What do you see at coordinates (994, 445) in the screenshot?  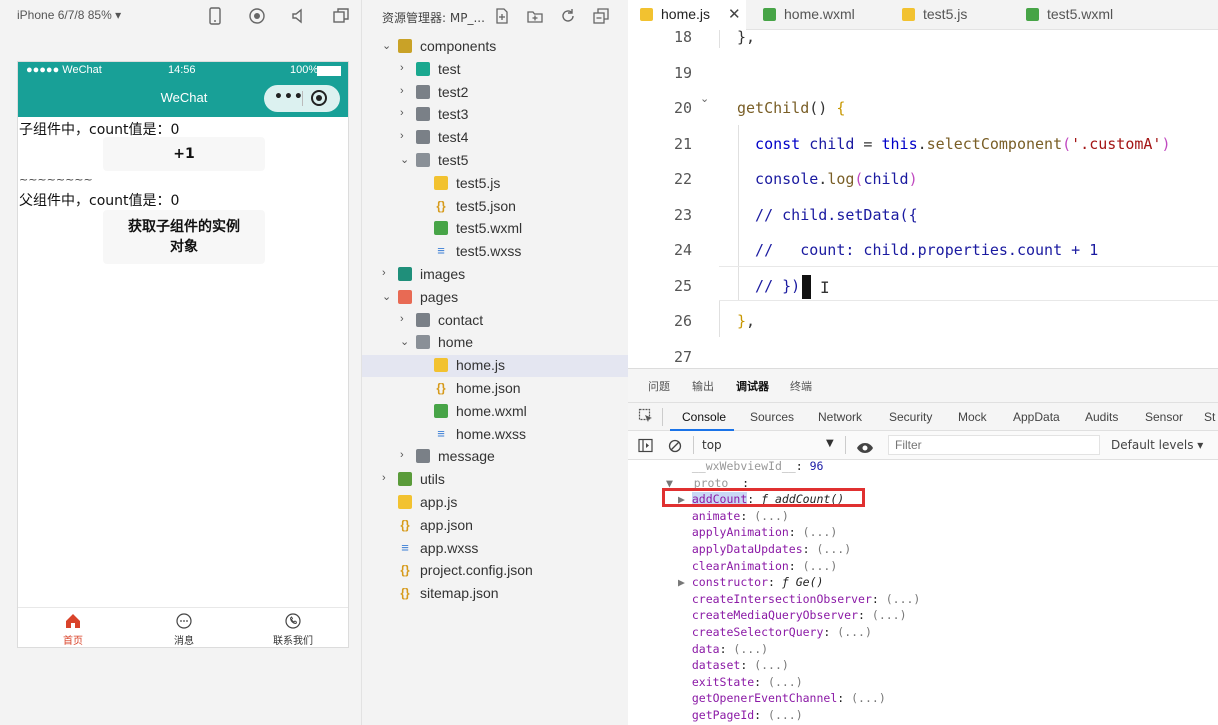 I see `console-filter-input` at bounding box center [994, 445].